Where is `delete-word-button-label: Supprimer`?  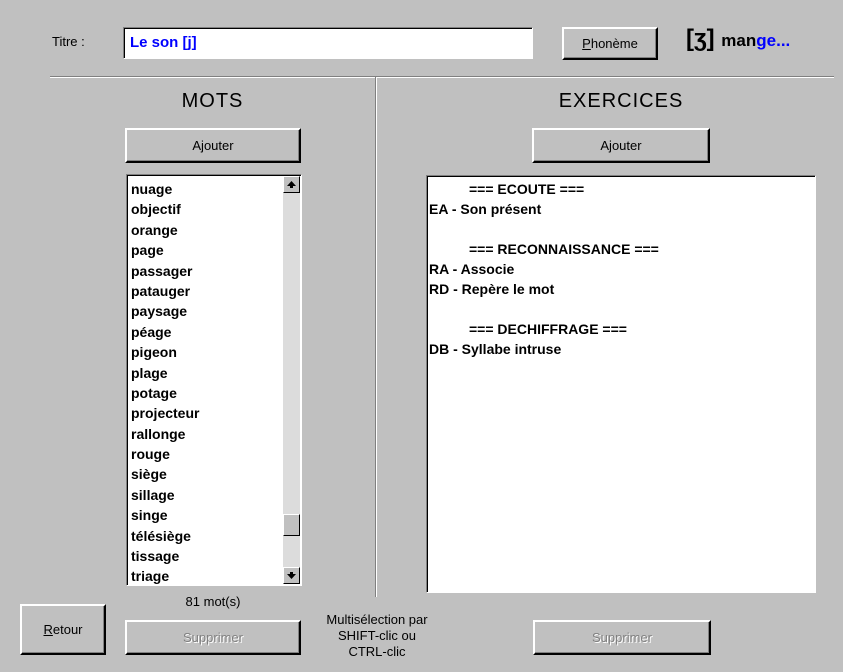
delete-word-button-label: Supprimer is located at coordinates (213, 637).